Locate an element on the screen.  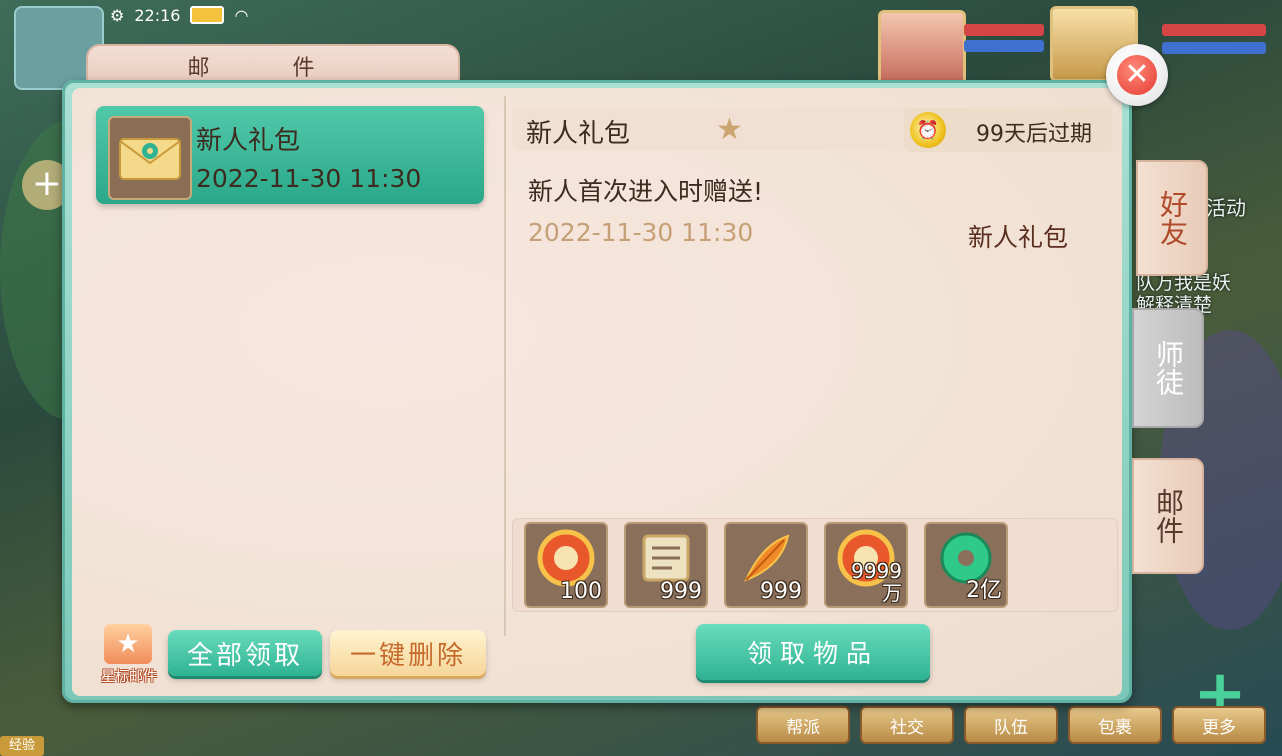
activity-label: 活动 is located at coordinates (1226, 208).